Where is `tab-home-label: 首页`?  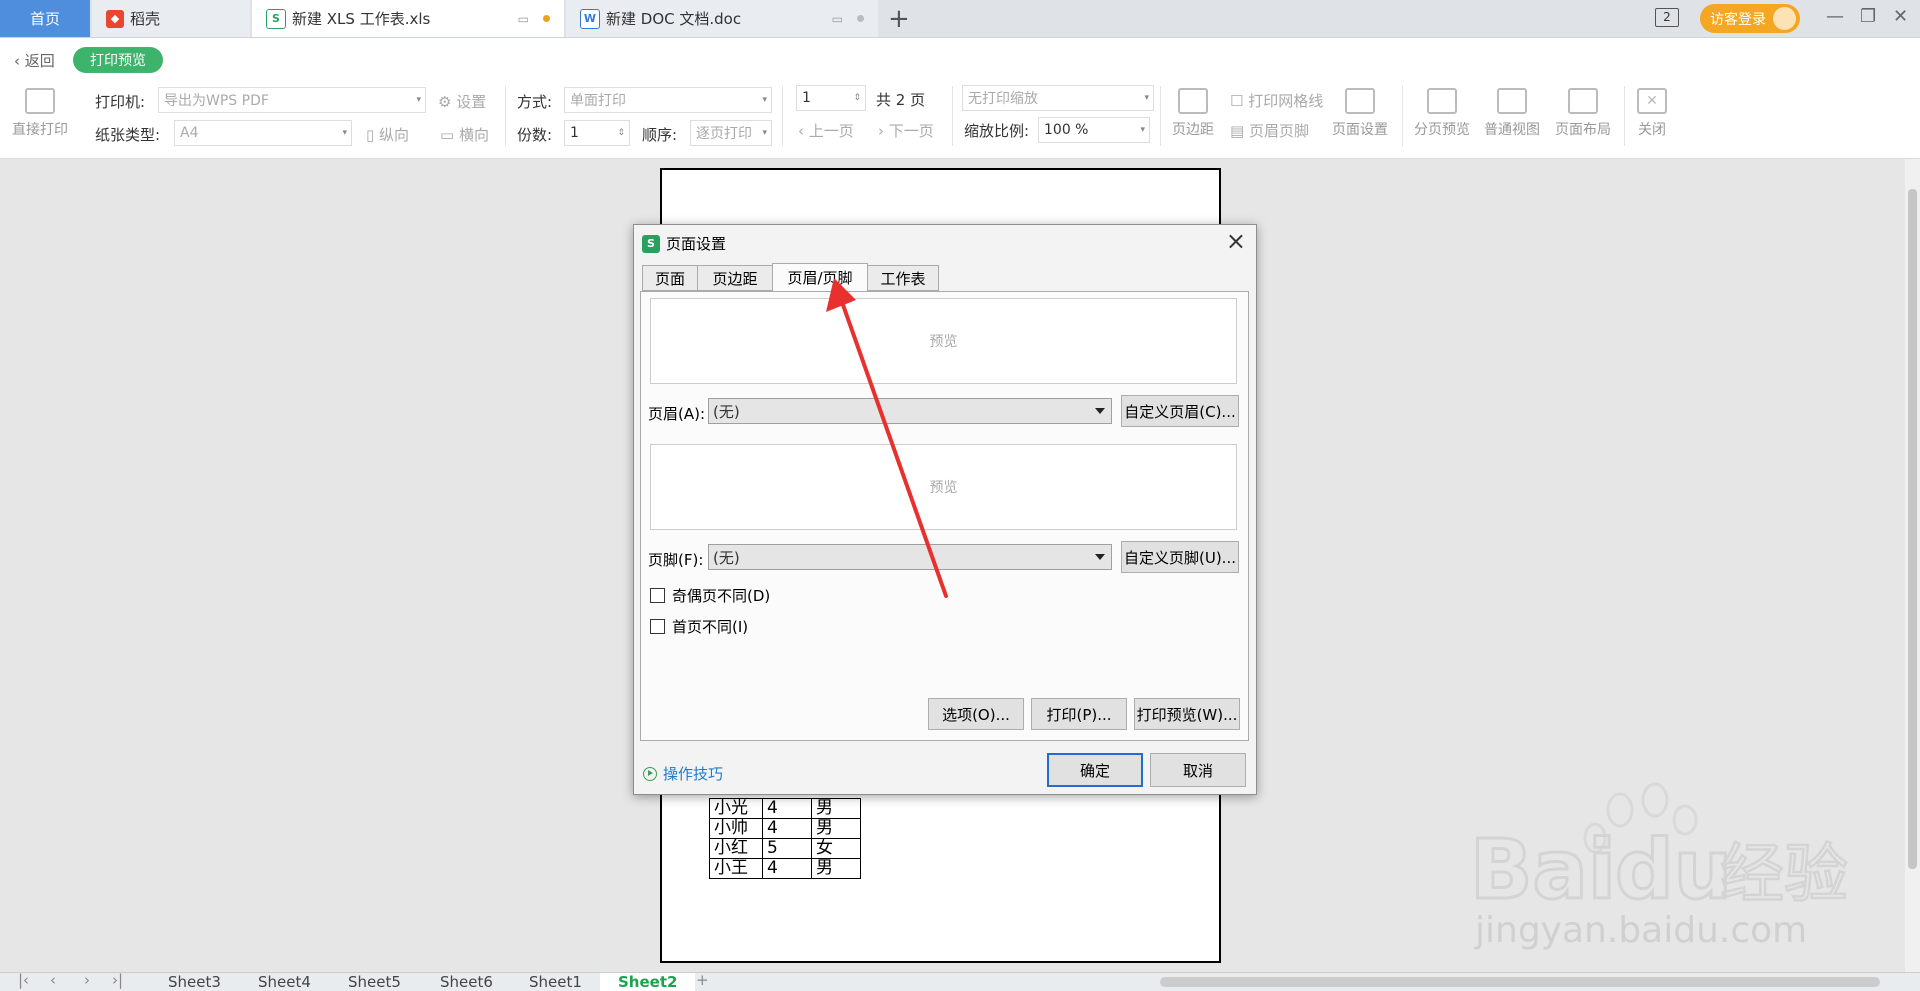
tab-home-label: 首页 is located at coordinates (44, 19).